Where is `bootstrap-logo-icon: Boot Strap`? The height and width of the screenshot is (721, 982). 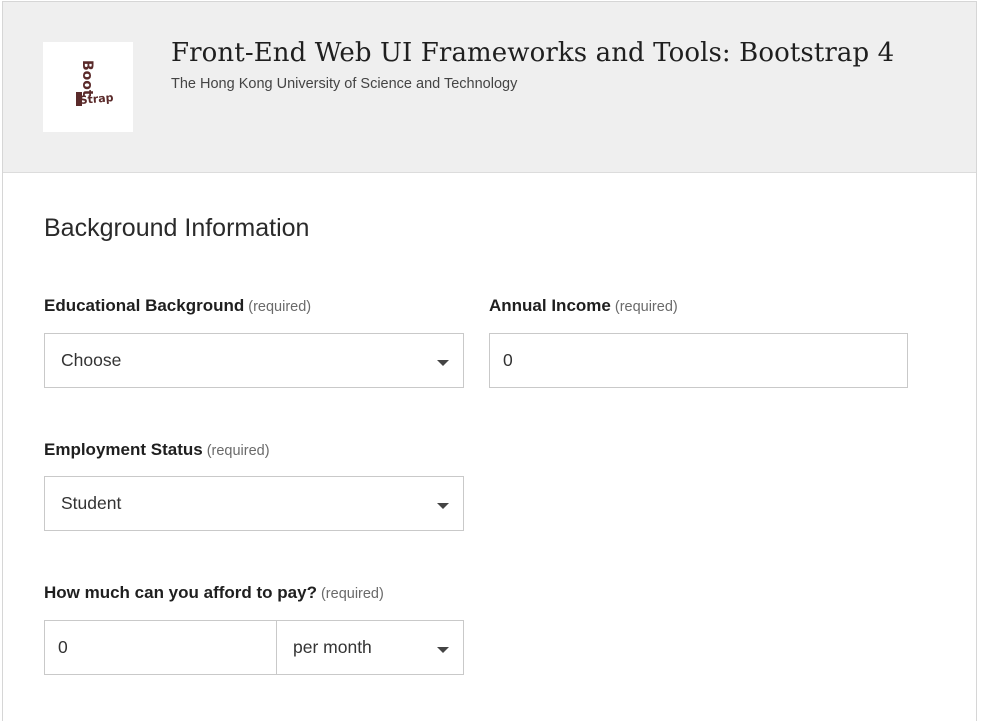 bootstrap-logo-icon: Boot Strap is located at coordinates (95, 83).